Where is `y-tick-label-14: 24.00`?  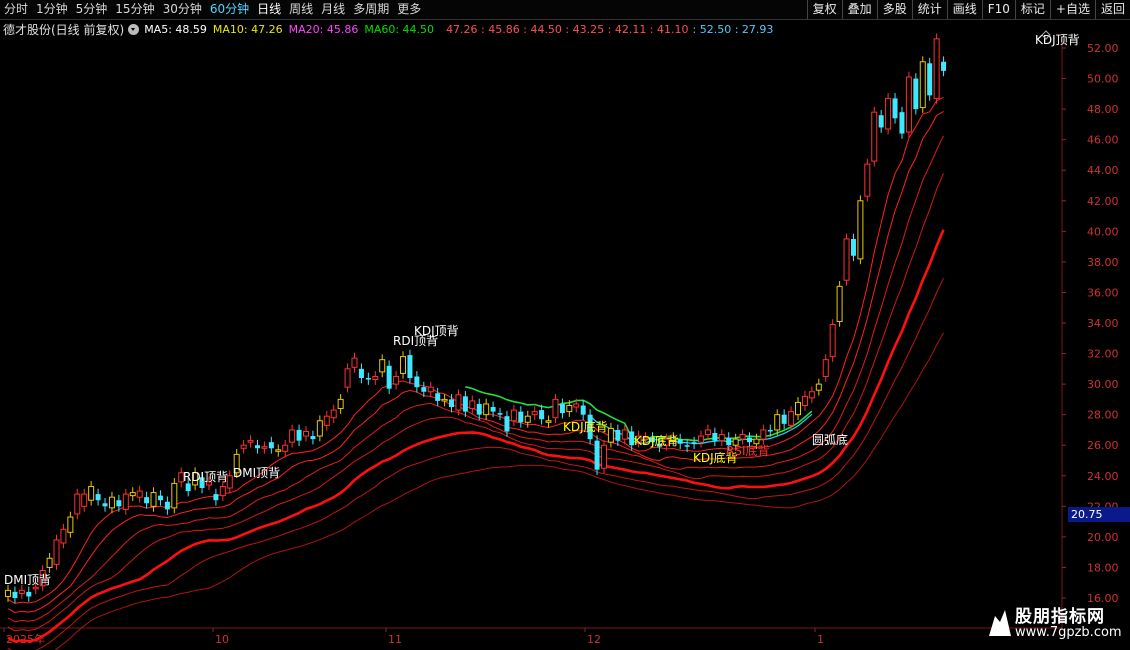
y-tick-label-14: 24.00 is located at coordinates (1103, 476).